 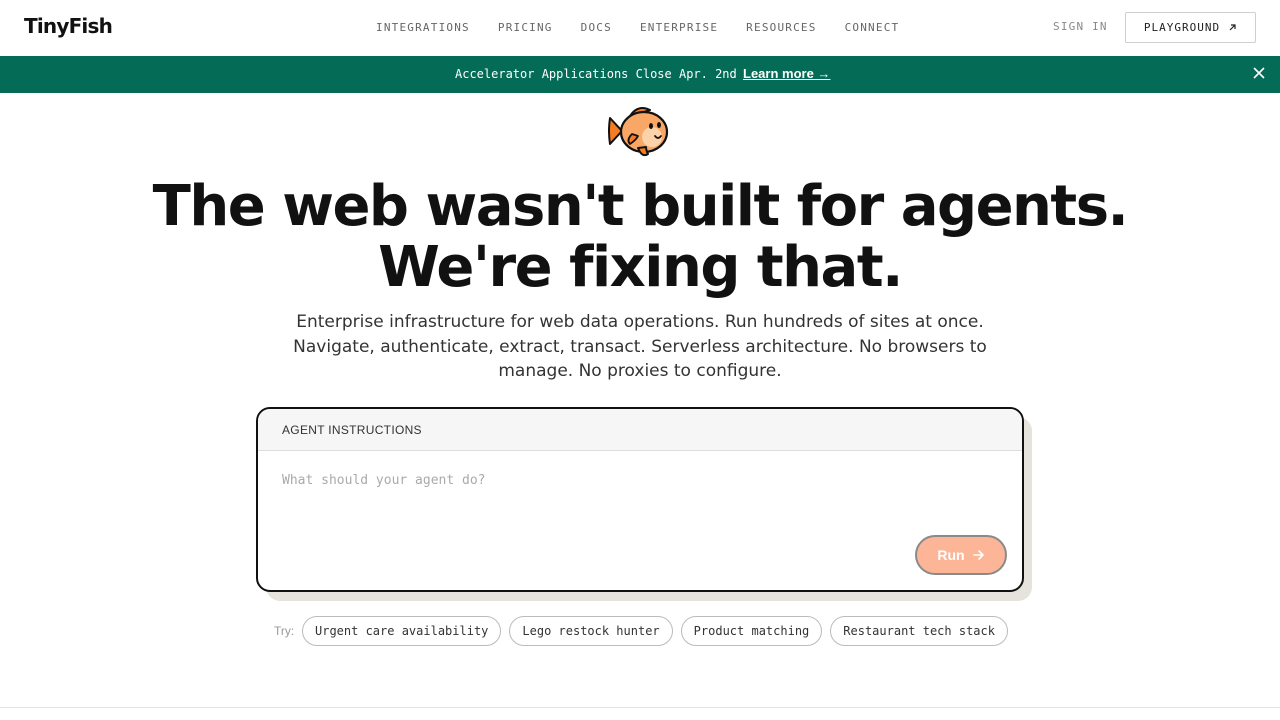 What do you see at coordinates (1080, 26) in the screenshot?
I see `sign-in-link: SIGN IN` at bounding box center [1080, 26].